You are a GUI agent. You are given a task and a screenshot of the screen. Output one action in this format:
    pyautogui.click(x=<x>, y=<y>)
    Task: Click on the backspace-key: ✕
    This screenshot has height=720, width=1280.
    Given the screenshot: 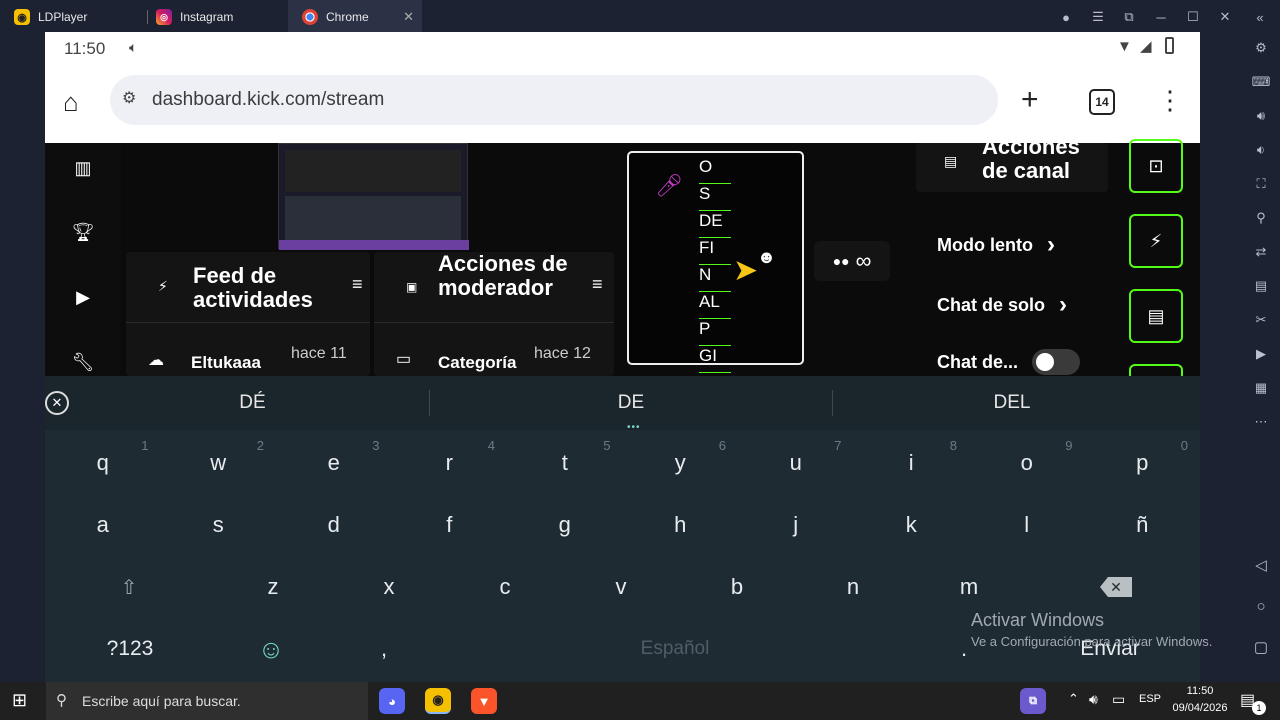 What is the action you would take?
    pyautogui.click(x=1116, y=587)
    